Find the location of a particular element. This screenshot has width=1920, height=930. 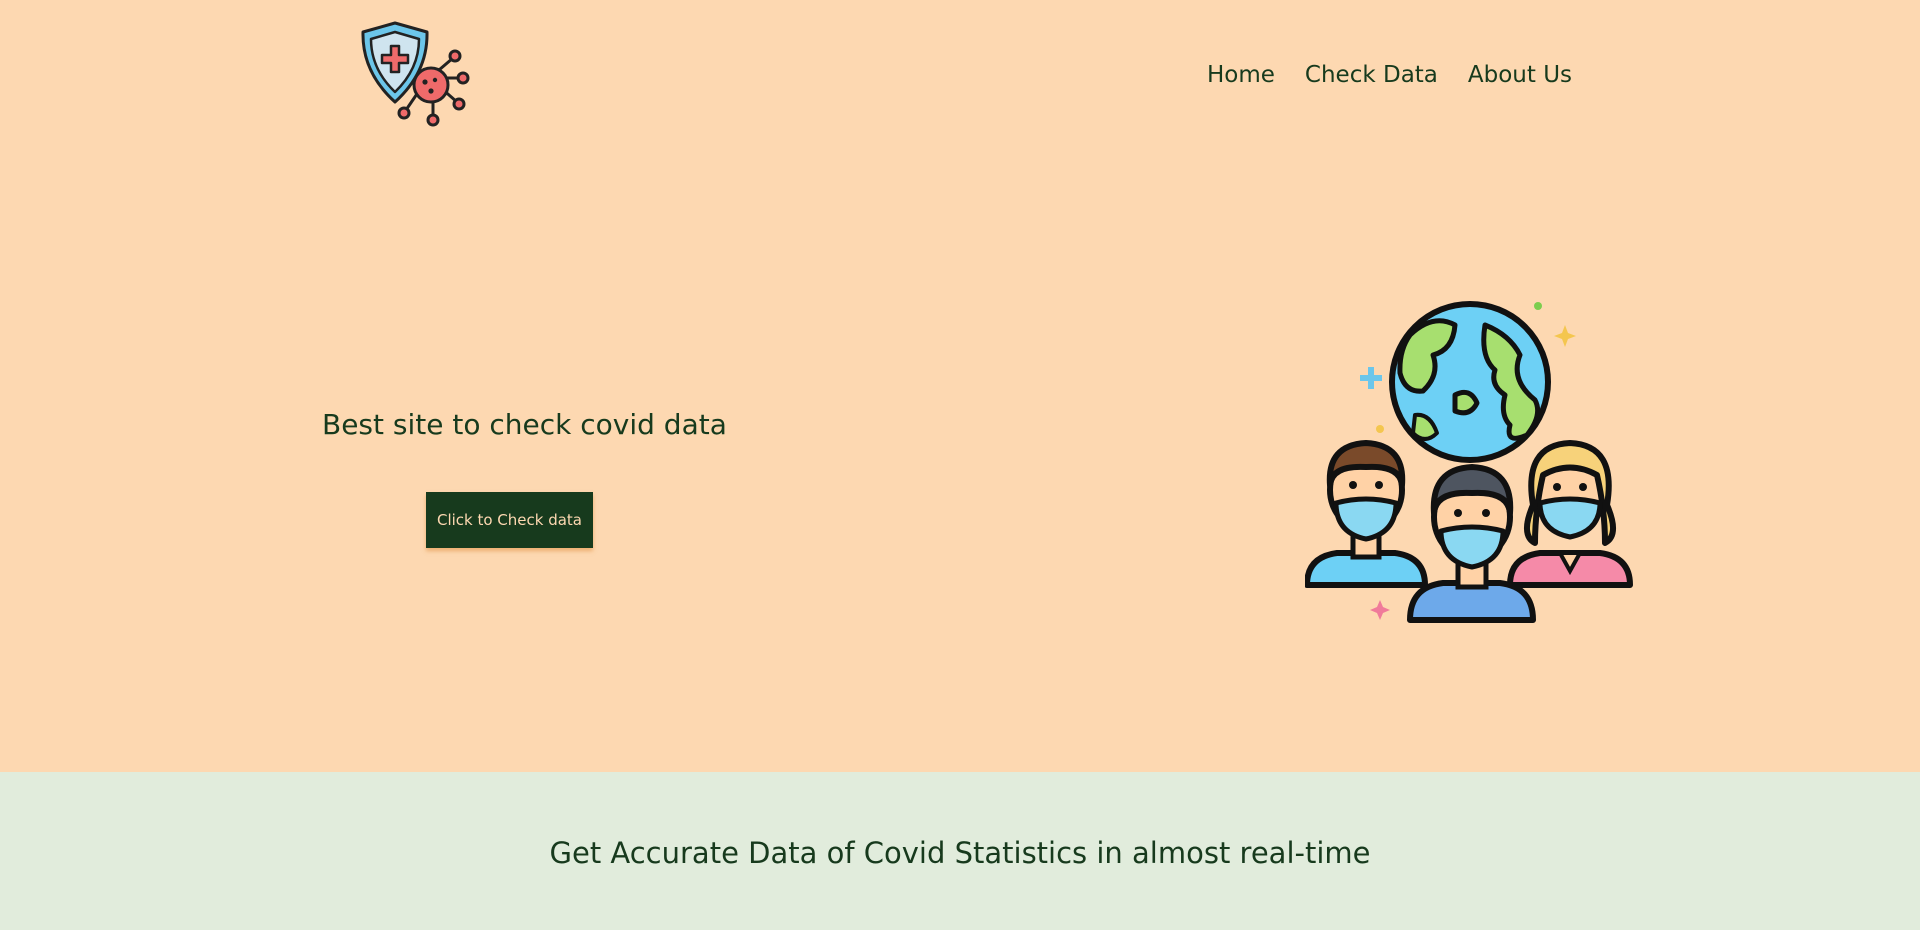

nav-about-us-link: About Us is located at coordinates (1520, 75).